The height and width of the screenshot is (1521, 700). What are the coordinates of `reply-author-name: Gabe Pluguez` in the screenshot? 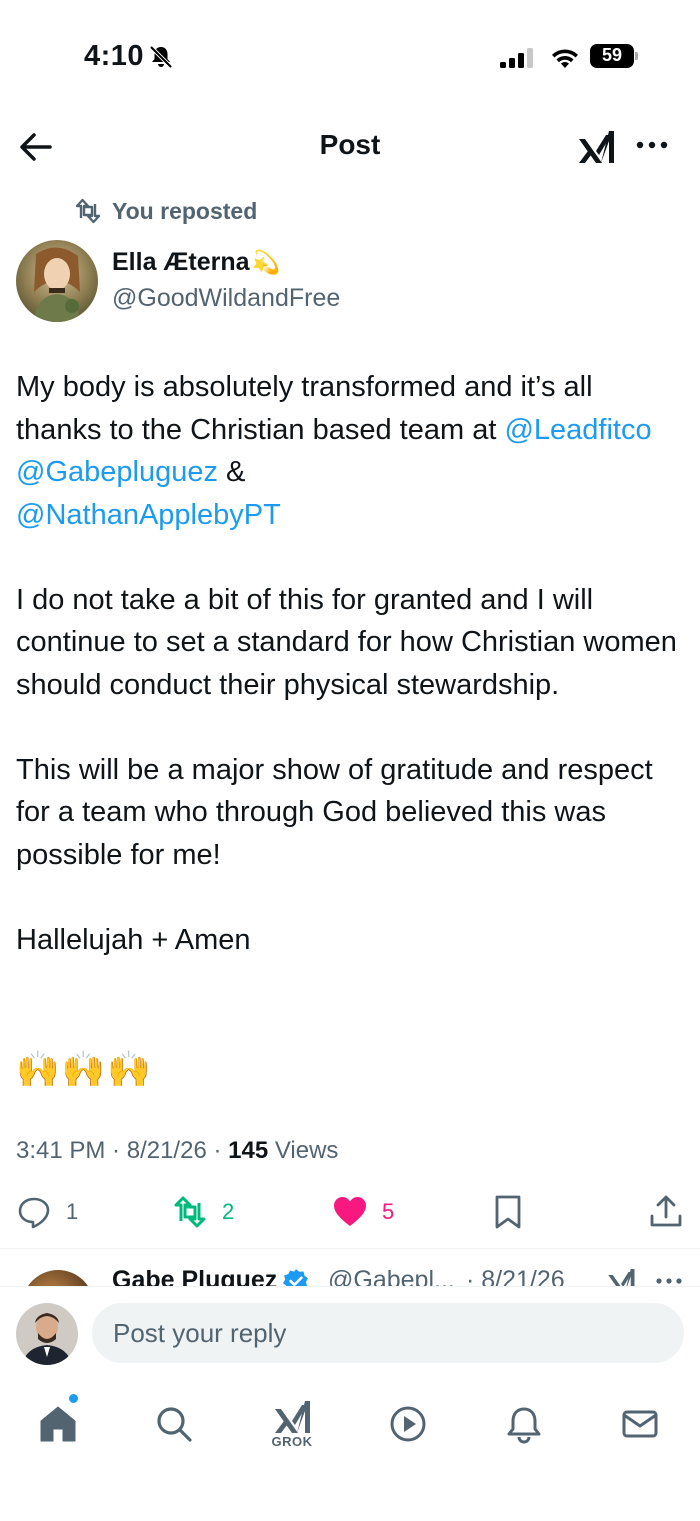 It's located at (210, 1276).